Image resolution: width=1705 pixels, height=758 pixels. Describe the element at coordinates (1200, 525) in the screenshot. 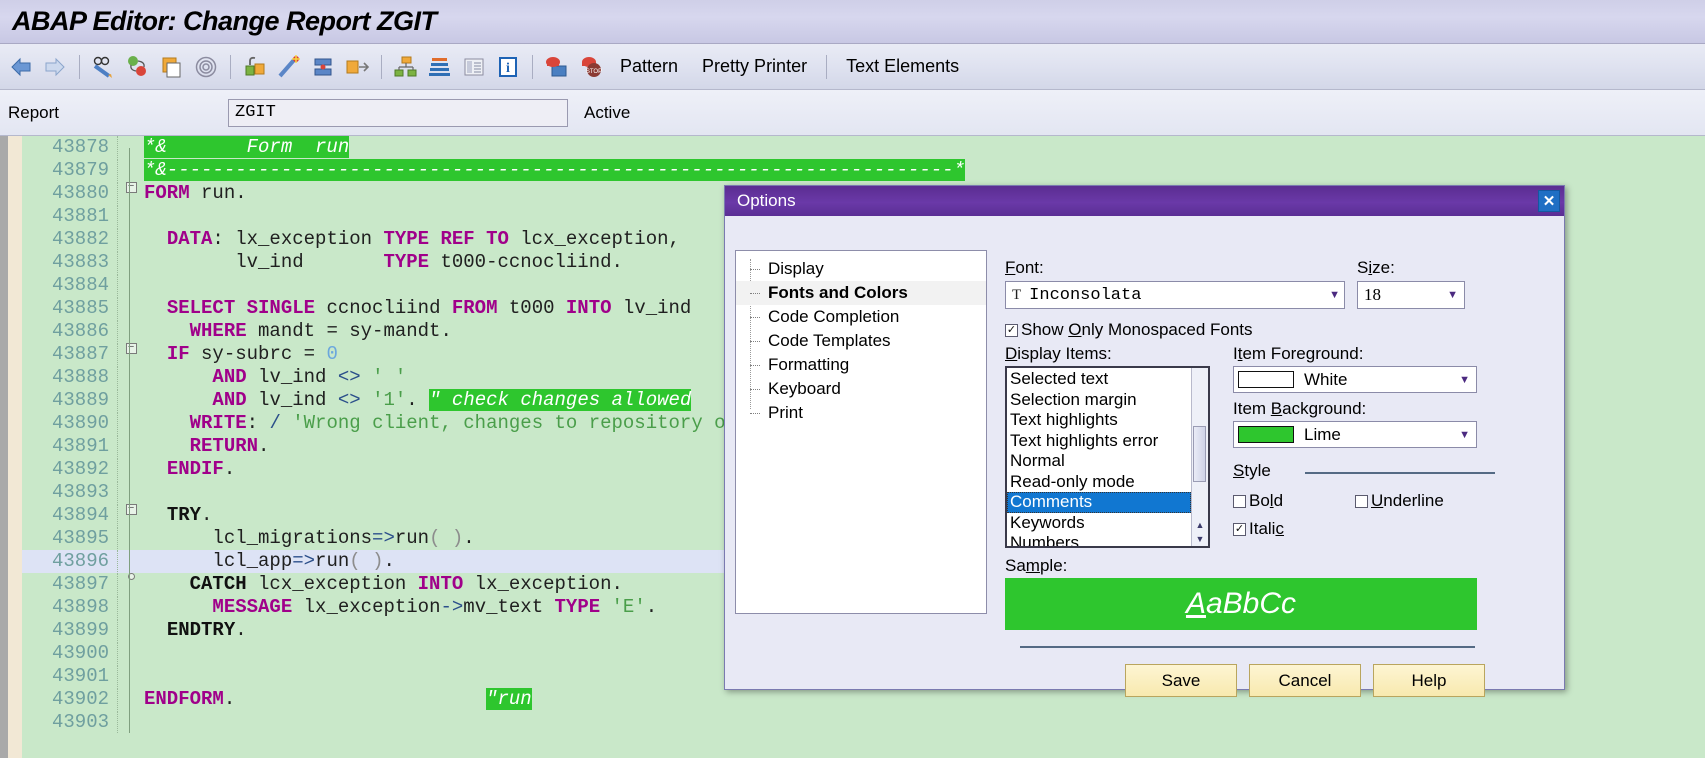

I see `scroll-up-button: ▲` at that location.